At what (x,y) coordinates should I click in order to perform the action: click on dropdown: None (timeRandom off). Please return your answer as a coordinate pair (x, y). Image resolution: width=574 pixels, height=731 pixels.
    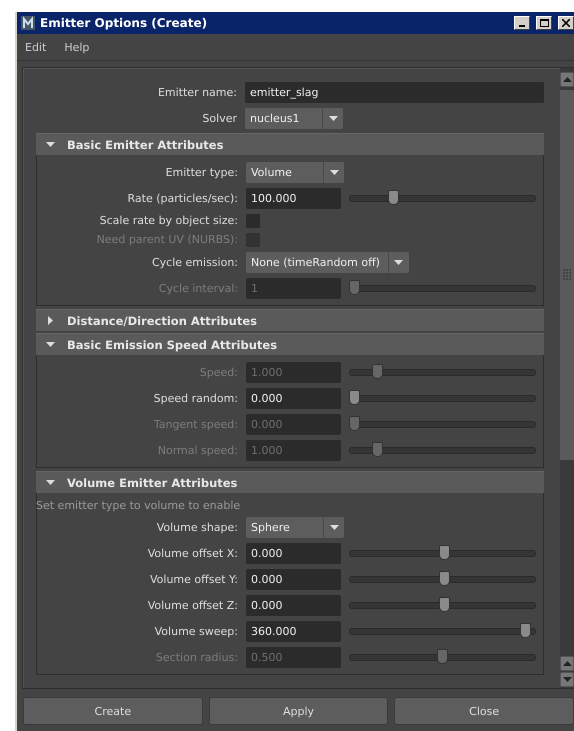
    Looking at the image, I should click on (327, 262).